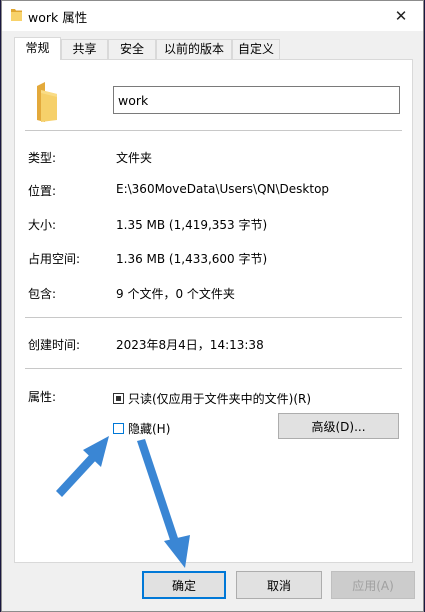 This screenshot has width=425, height=612. I want to click on location-label: 位置:, so click(42, 191).